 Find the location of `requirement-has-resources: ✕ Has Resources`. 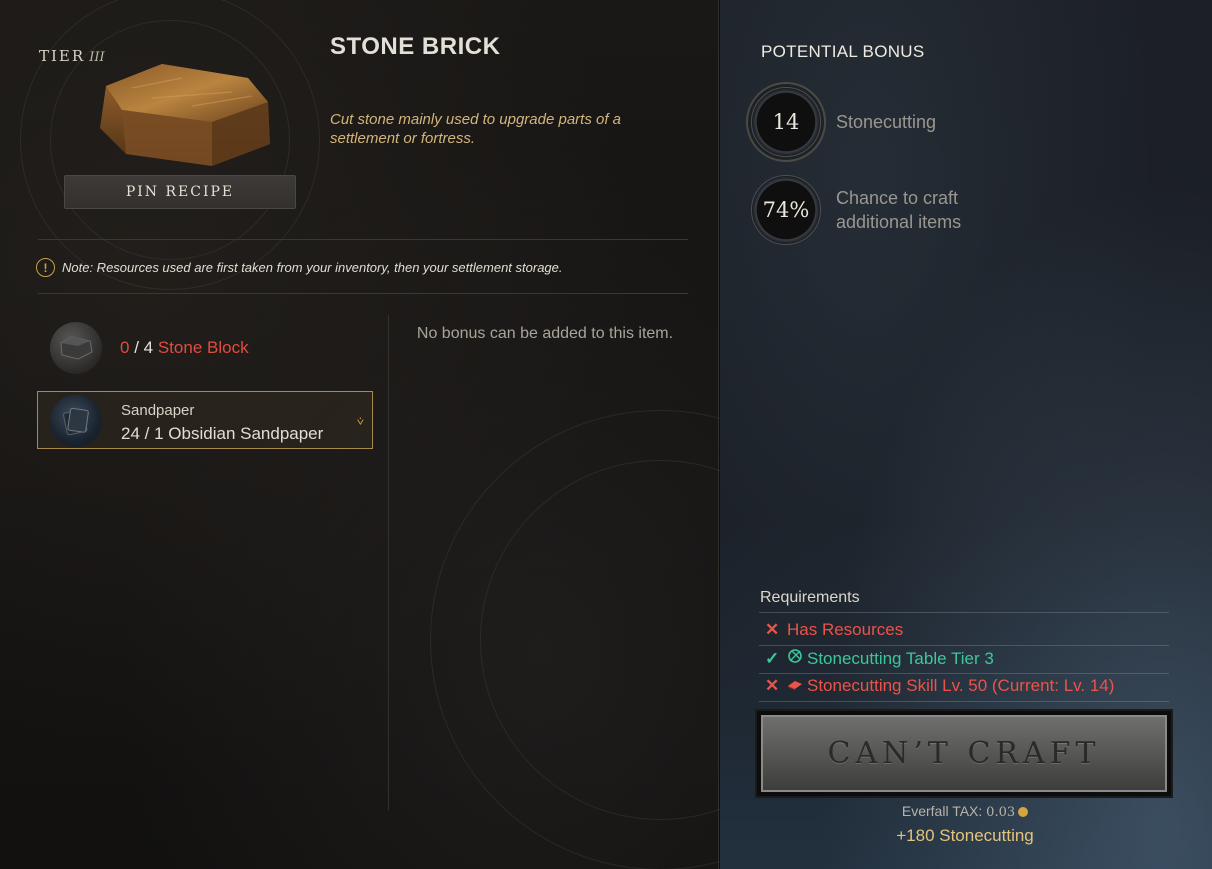

requirement-has-resources: ✕ Has Resources is located at coordinates (834, 630).